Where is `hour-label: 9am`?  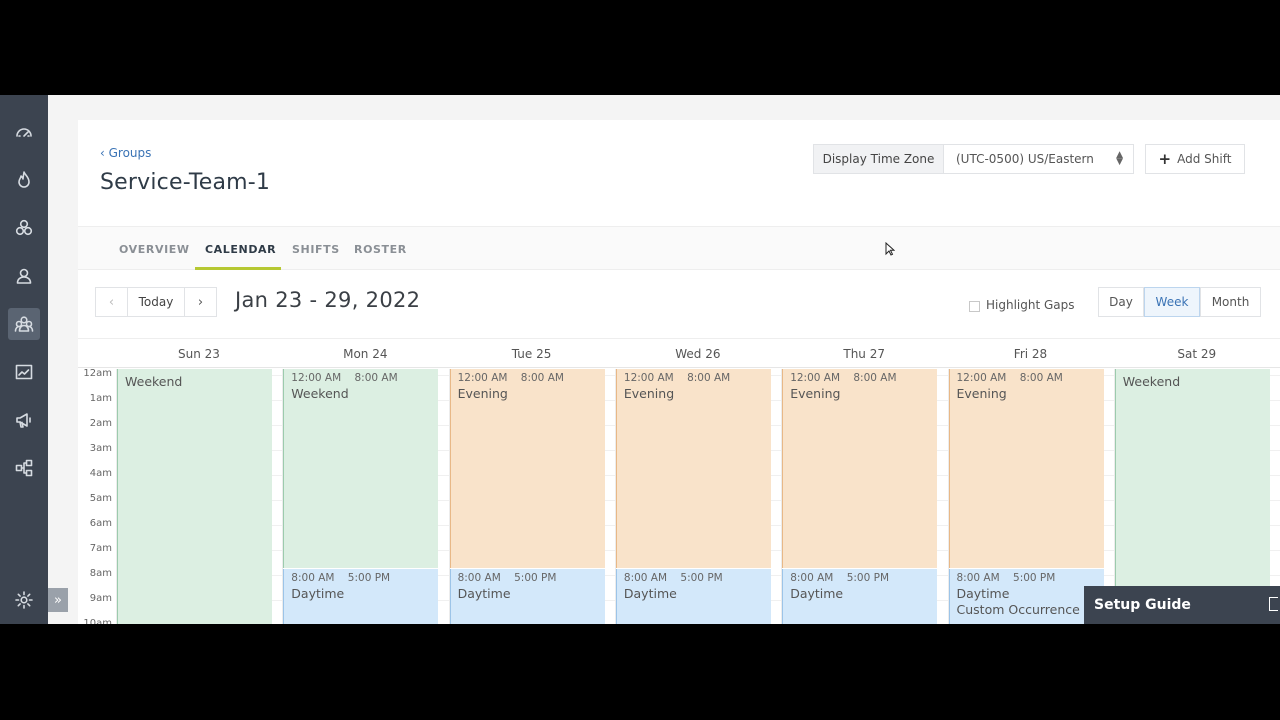
hour-label: 9am is located at coordinates (100, 598).